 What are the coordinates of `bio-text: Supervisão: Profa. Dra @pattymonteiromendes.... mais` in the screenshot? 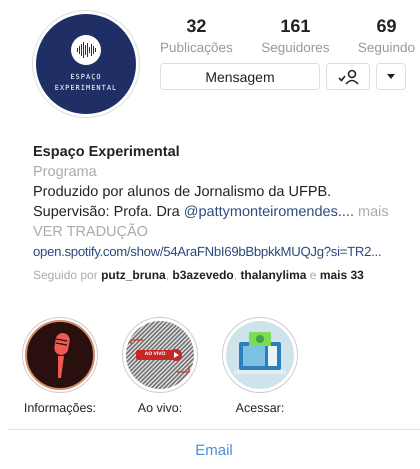 It's located at (211, 212).